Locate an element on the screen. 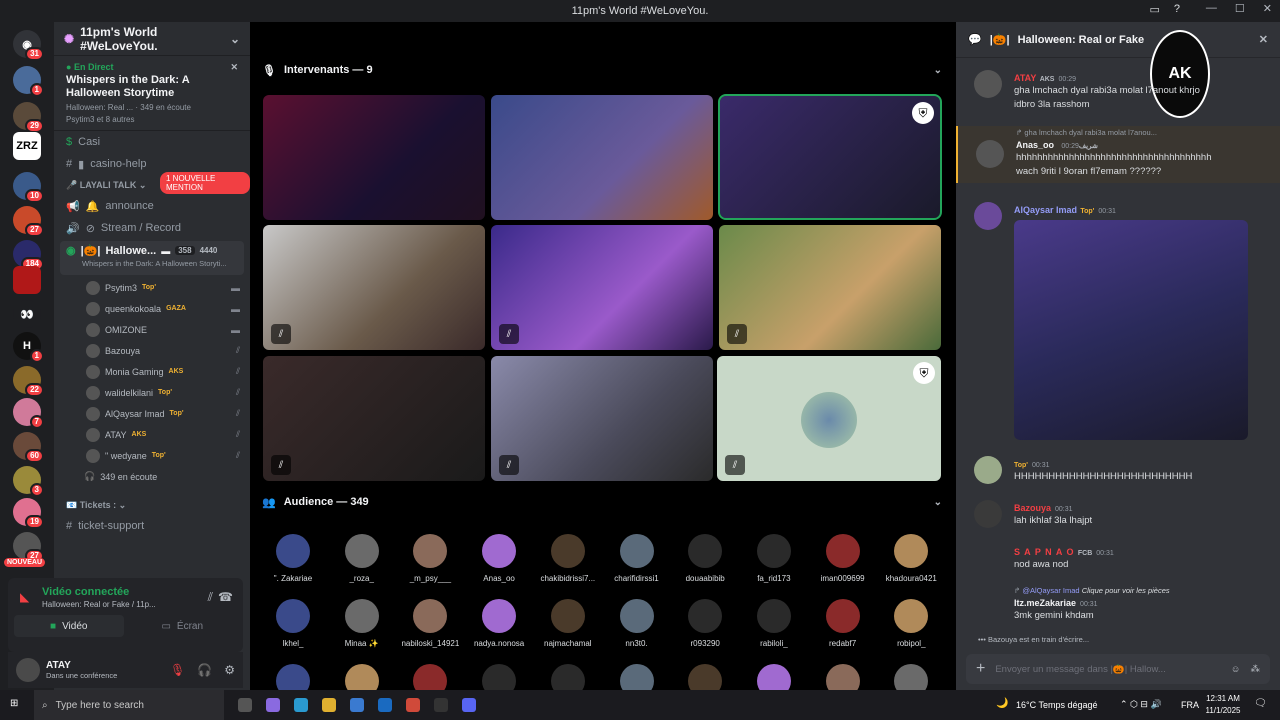 The image size is (1280, 720). discord-home-icon: ◉ 31 is located at coordinates (28, 45).